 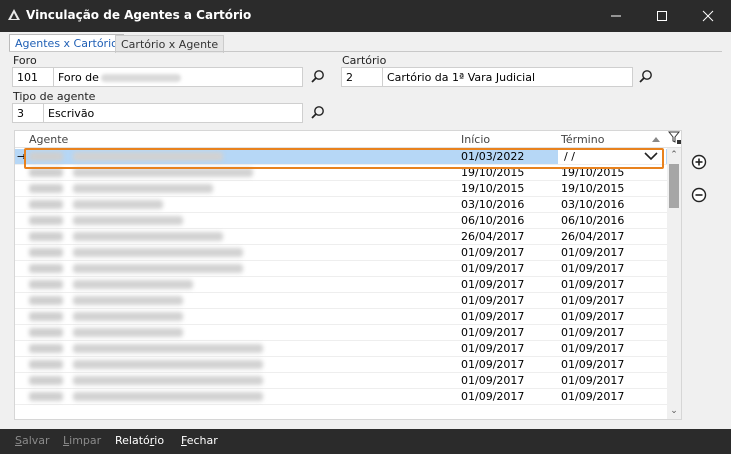 I want to click on cartorio-code-field: 2, so click(x=362, y=77).